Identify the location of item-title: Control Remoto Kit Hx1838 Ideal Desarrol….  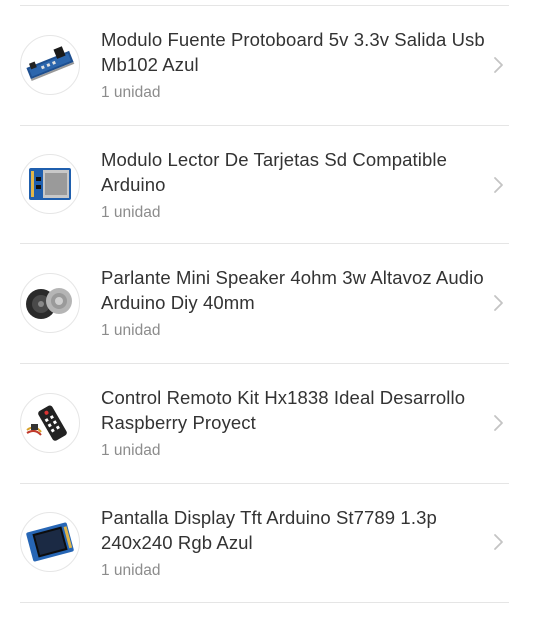
(283, 410).